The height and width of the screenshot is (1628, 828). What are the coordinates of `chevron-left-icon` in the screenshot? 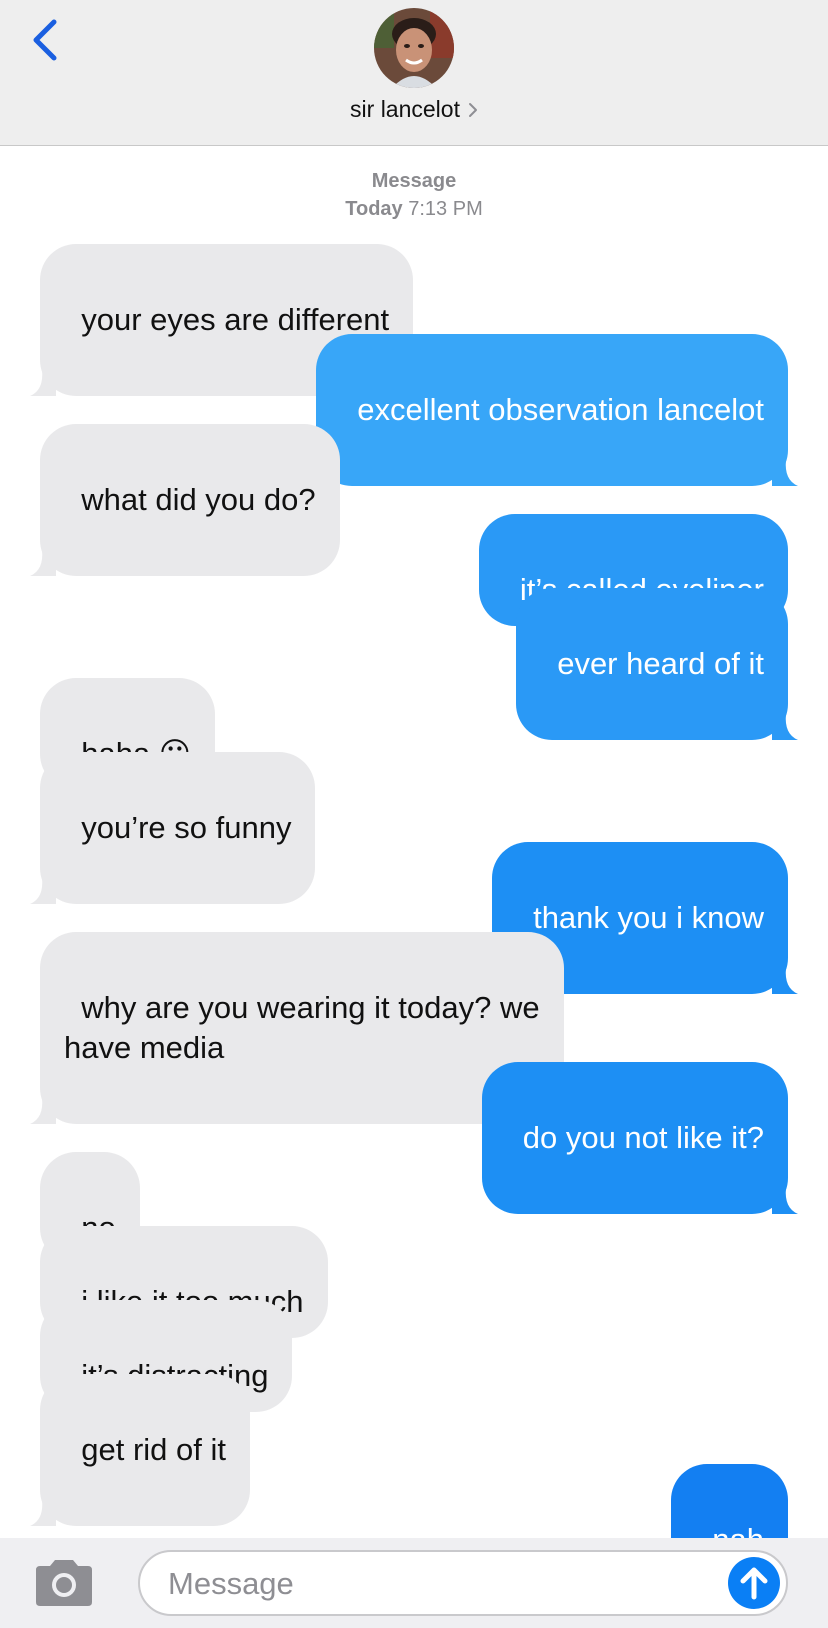 It's located at (45, 40).